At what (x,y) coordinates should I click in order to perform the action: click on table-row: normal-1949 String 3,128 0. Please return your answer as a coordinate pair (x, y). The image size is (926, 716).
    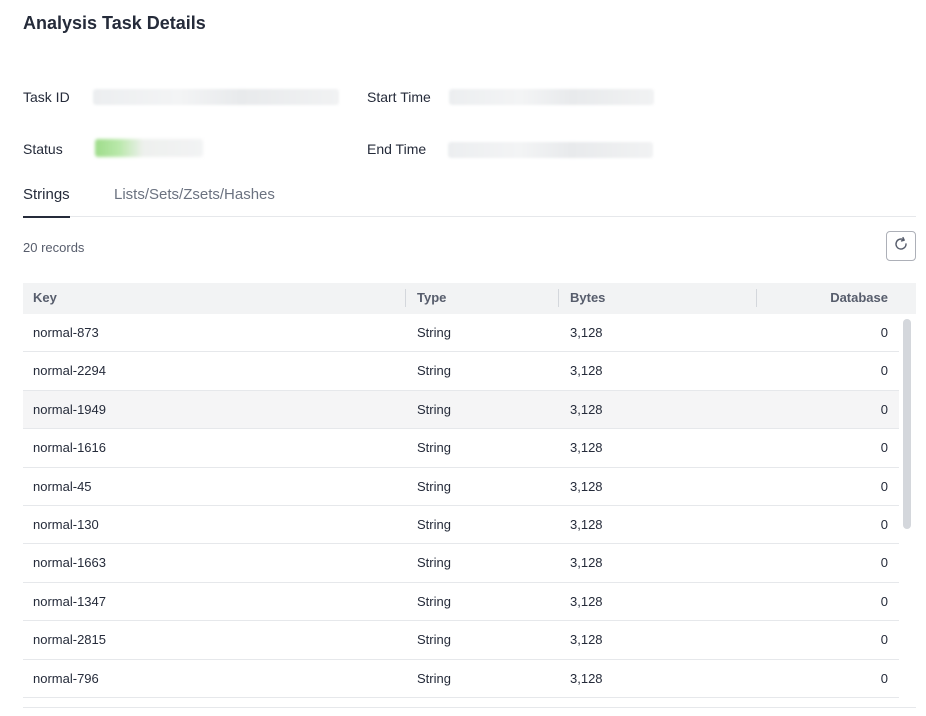
    Looking at the image, I should click on (461, 410).